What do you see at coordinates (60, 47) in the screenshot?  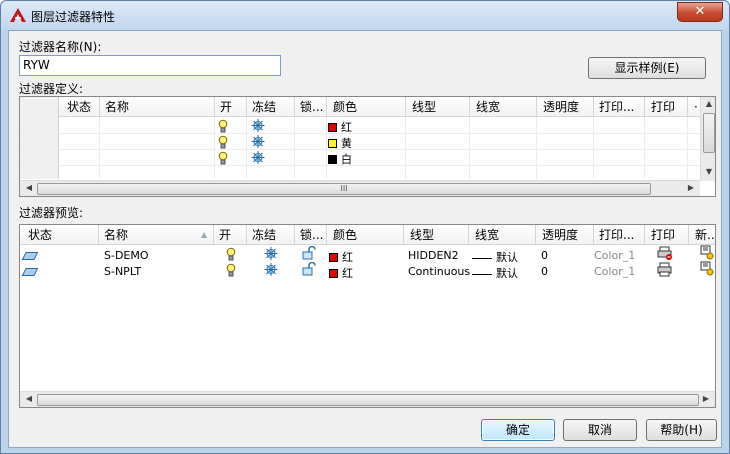 I see `filter-name-label: 过滤器名称(N):` at bounding box center [60, 47].